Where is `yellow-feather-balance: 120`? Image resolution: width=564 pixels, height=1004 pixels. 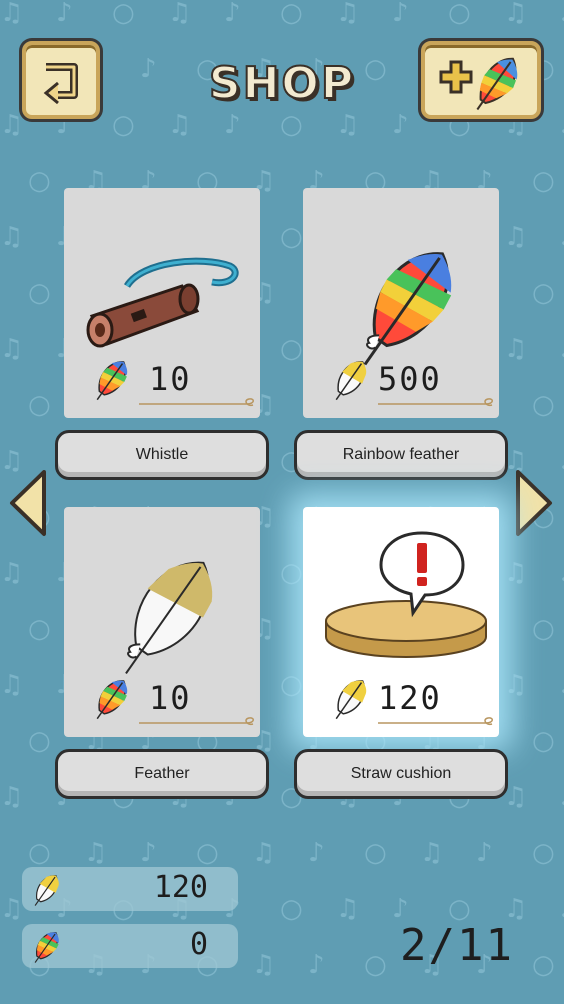 yellow-feather-balance: 120 is located at coordinates (130, 889).